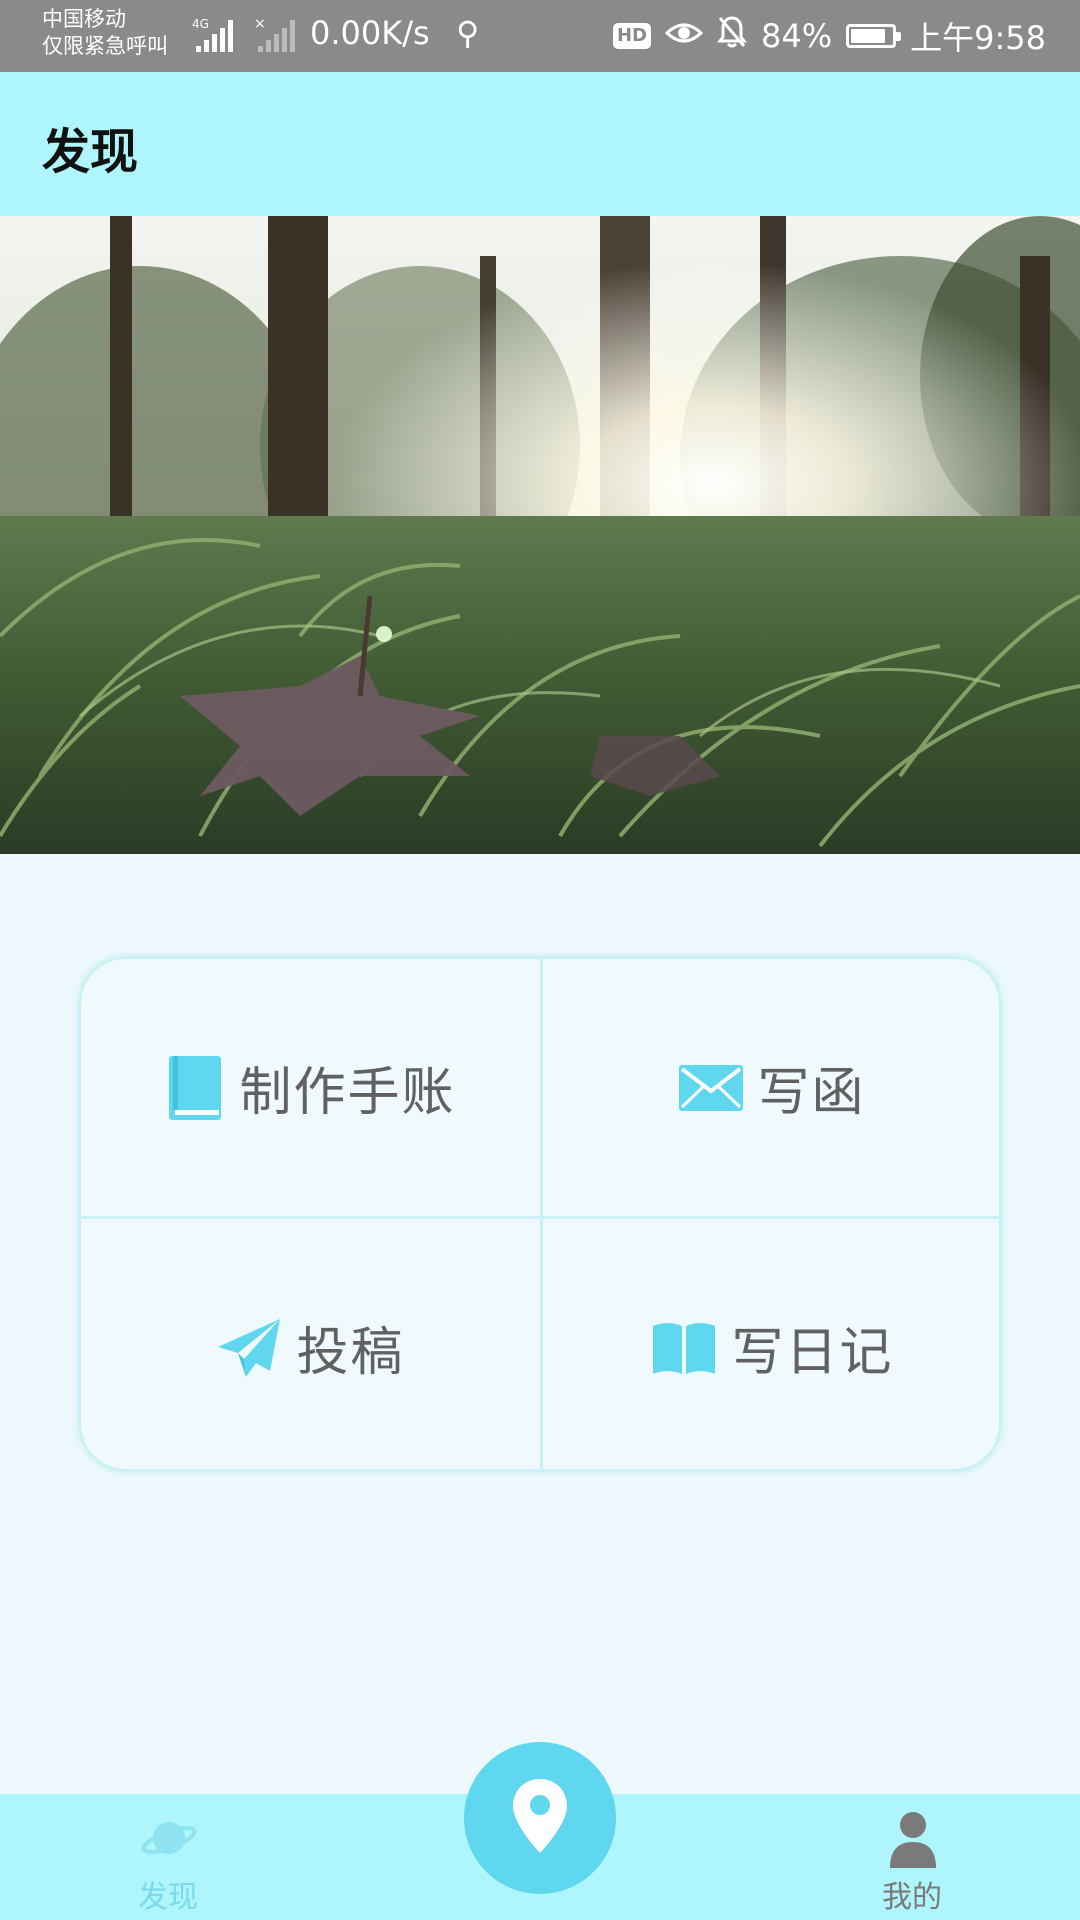 Image resolution: width=1080 pixels, height=1920 pixels. What do you see at coordinates (468, 33) in the screenshot?
I see `usb-icon: ⚲` at bounding box center [468, 33].